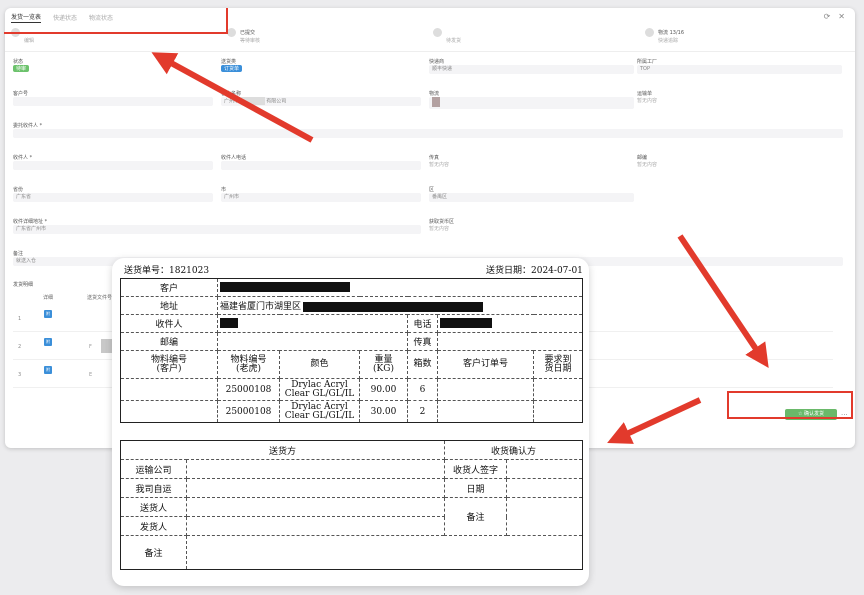 This screenshot has height=595, width=864. Describe the element at coordinates (558, 364) in the screenshot. I see `header-required-date: 要求到 货日期` at that location.